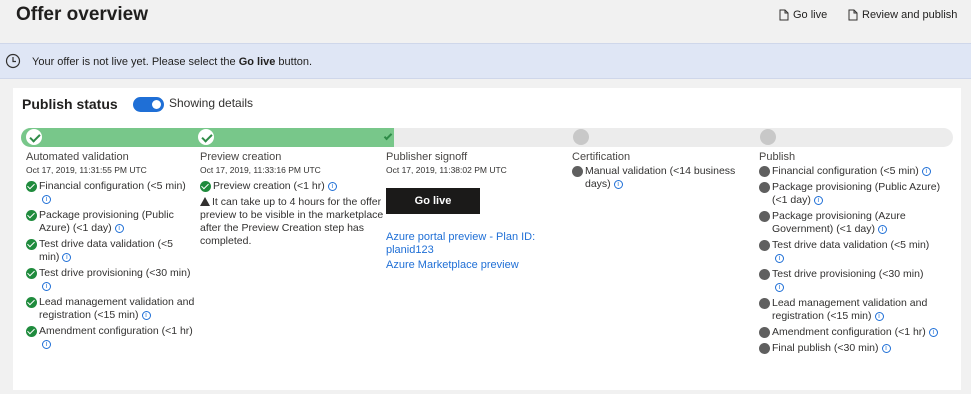 Image resolution: width=971 pixels, height=394 pixels. I want to click on review-and-publish-label: Review and publish, so click(910, 15).